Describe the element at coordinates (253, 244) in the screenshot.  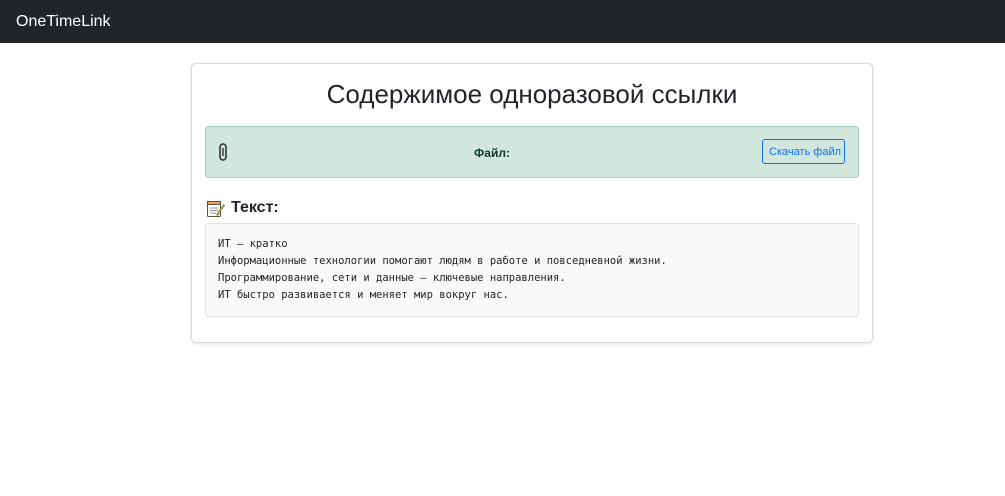
I see `text-line: ИТ – кратко` at that location.